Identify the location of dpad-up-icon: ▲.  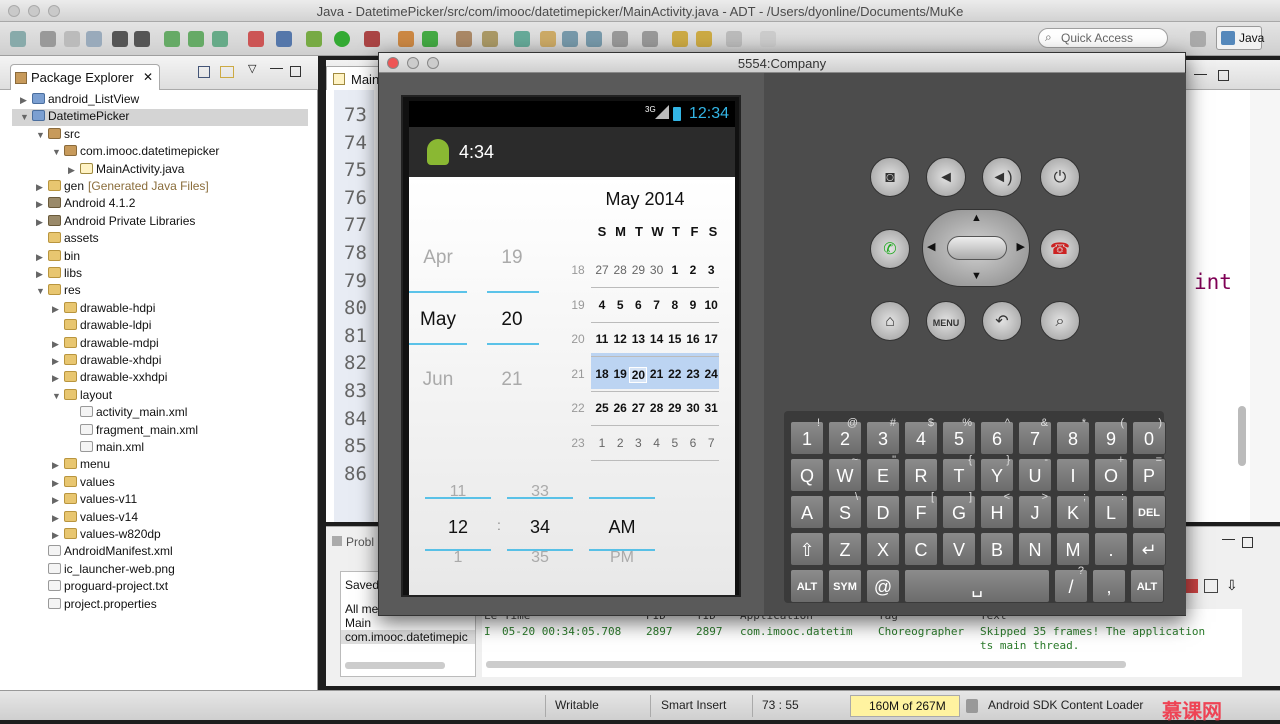
(976, 218).